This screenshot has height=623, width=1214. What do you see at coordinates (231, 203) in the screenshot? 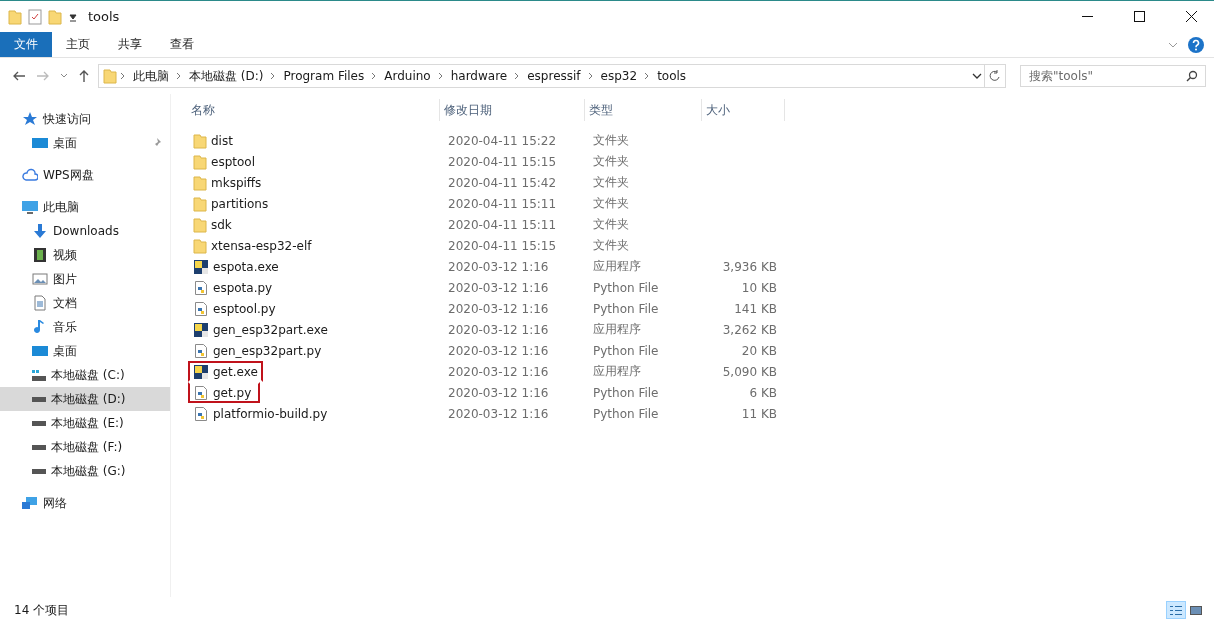
I see `file-name: partitions` at bounding box center [231, 203].